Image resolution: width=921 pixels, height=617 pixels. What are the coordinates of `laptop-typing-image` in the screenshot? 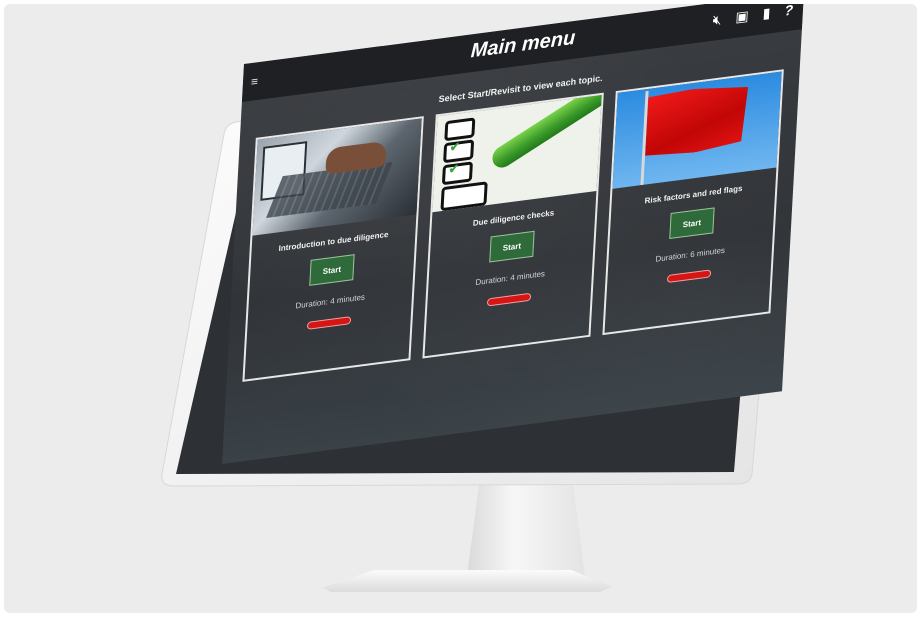 It's located at (337, 177).